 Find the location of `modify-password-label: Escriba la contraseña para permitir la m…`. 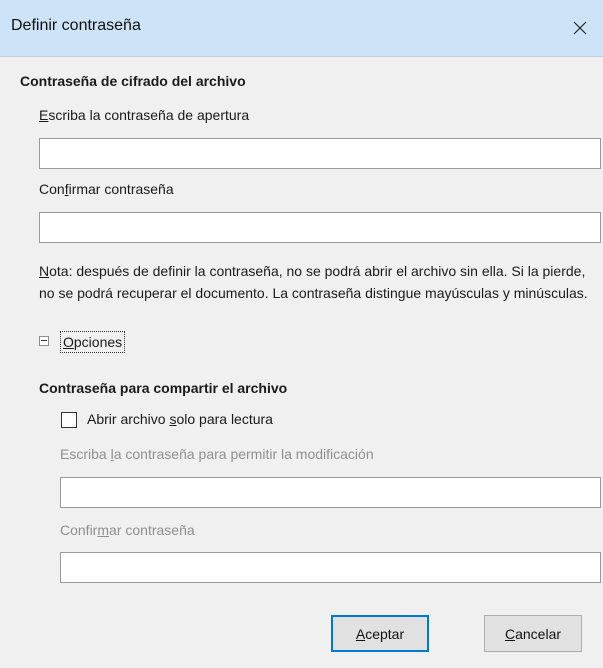

modify-password-label: Escriba la contraseña para permitir la m… is located at coordinates (217, 454).